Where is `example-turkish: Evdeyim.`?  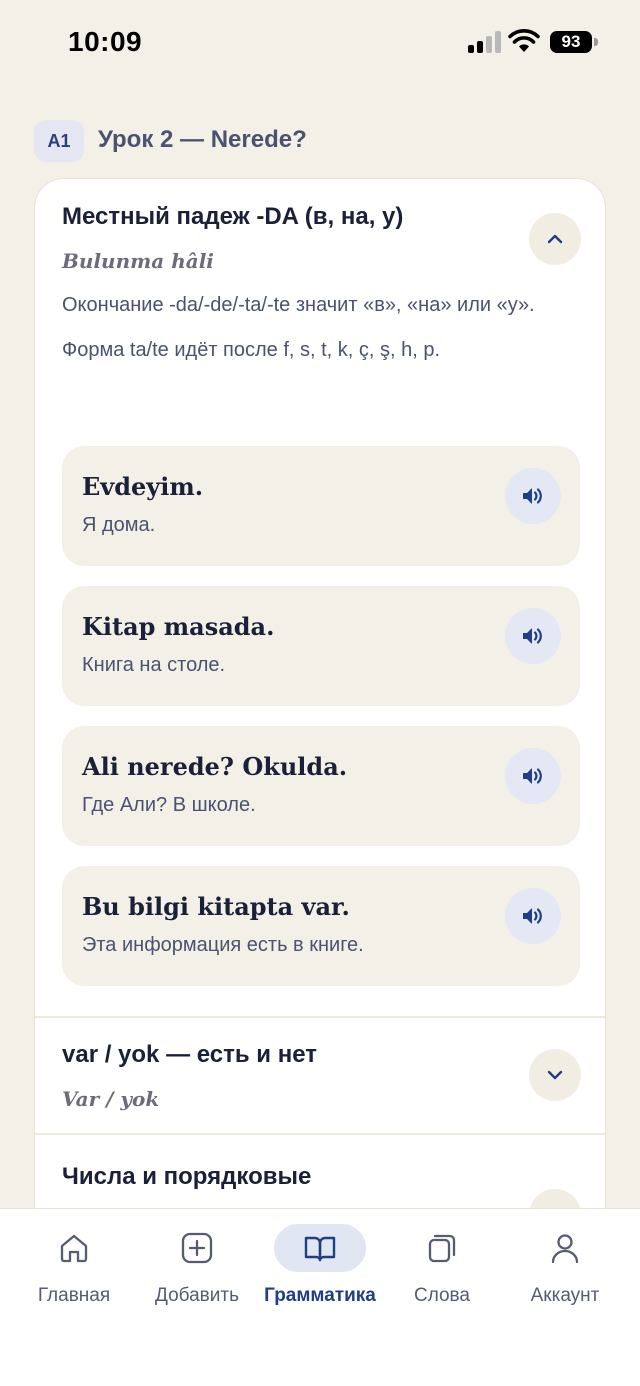 example-turkish: Evdeyim. is located at coordinates (143, 486).